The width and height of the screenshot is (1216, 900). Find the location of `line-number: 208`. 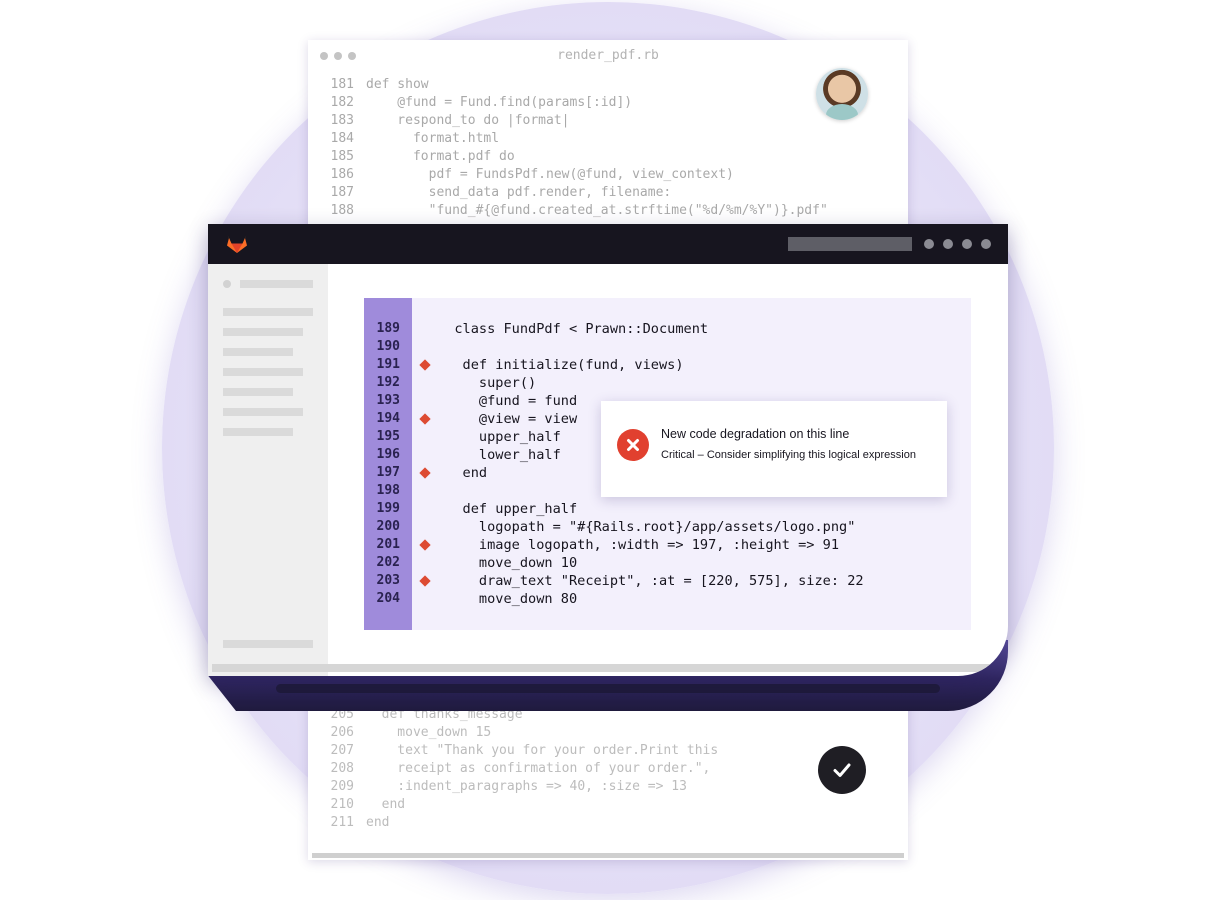

line-number: 208 is located at coordinates (342, 768).